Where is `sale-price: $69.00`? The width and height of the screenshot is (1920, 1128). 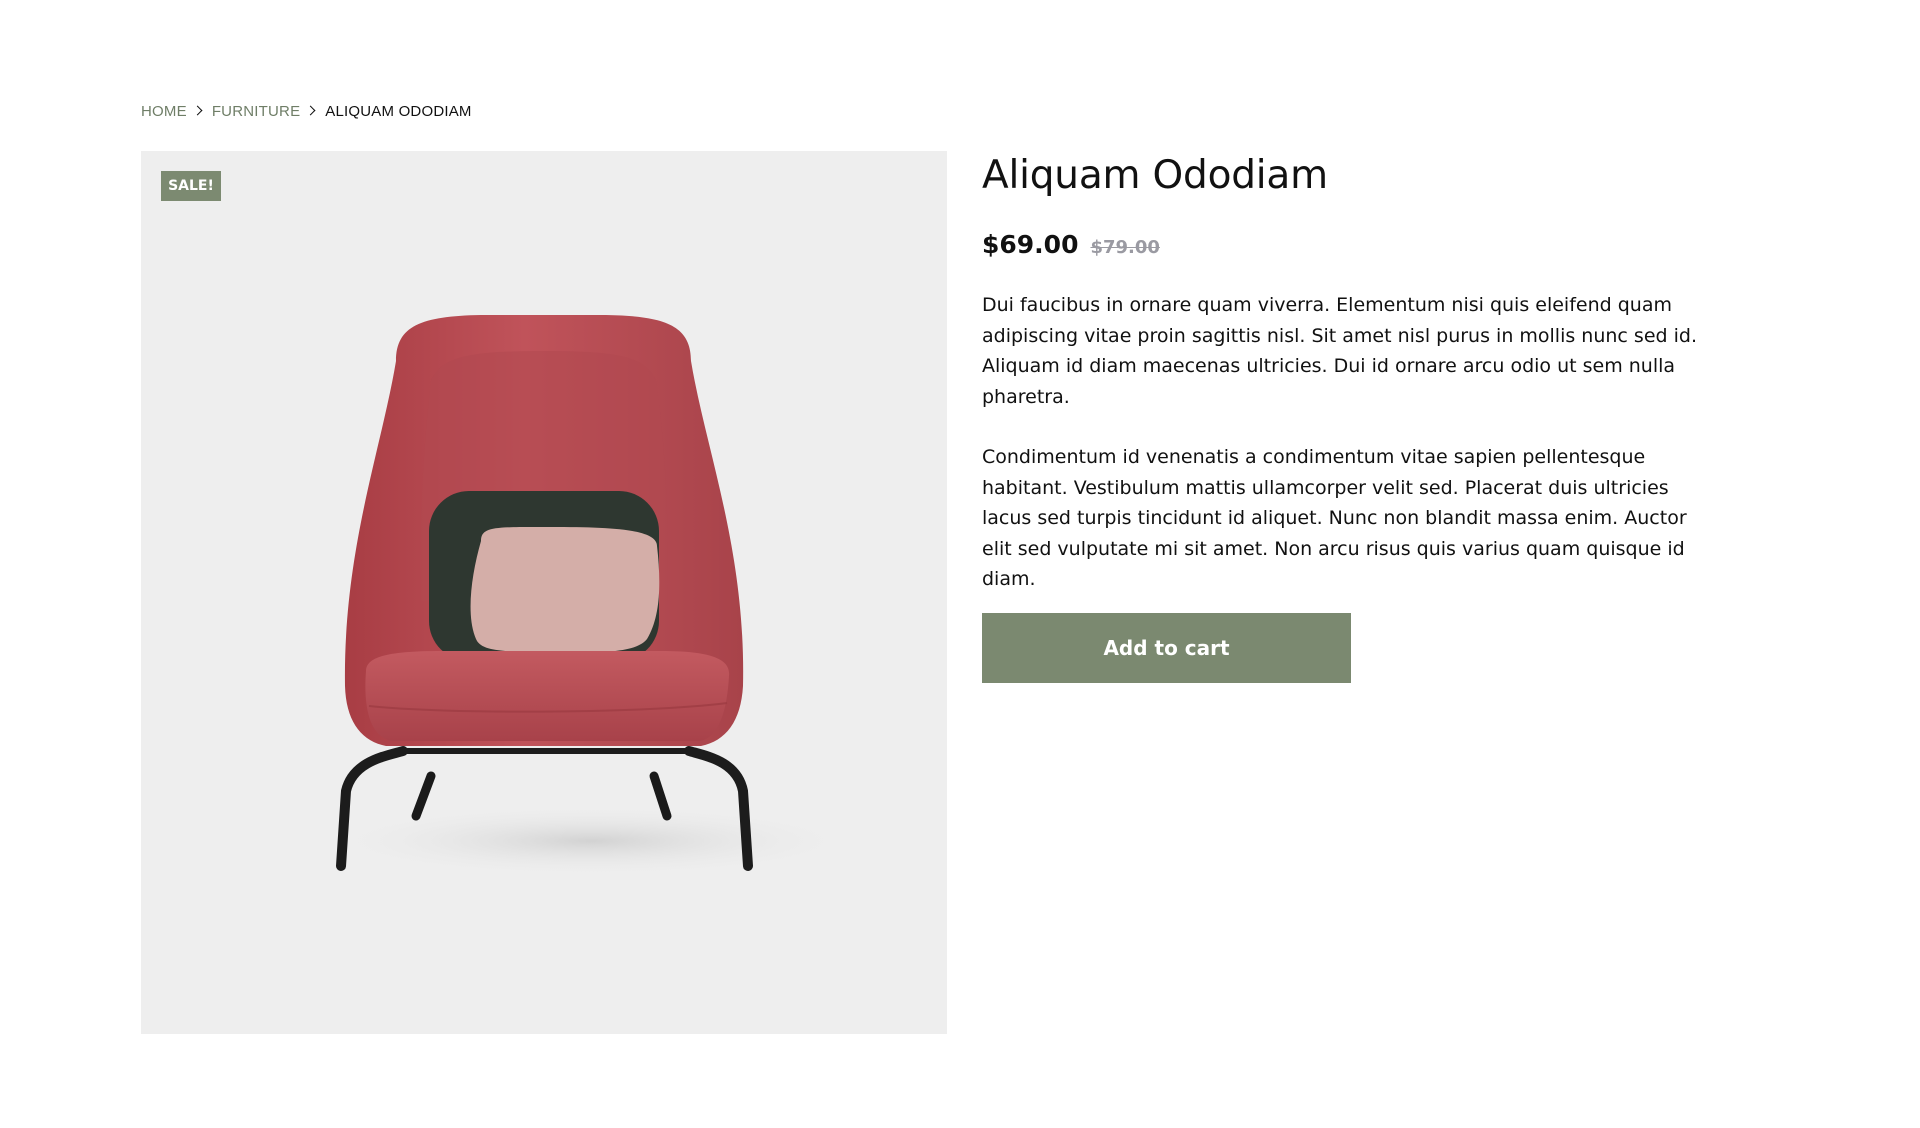
sale-price: $69.00 is located at coordinates (1030, 244).